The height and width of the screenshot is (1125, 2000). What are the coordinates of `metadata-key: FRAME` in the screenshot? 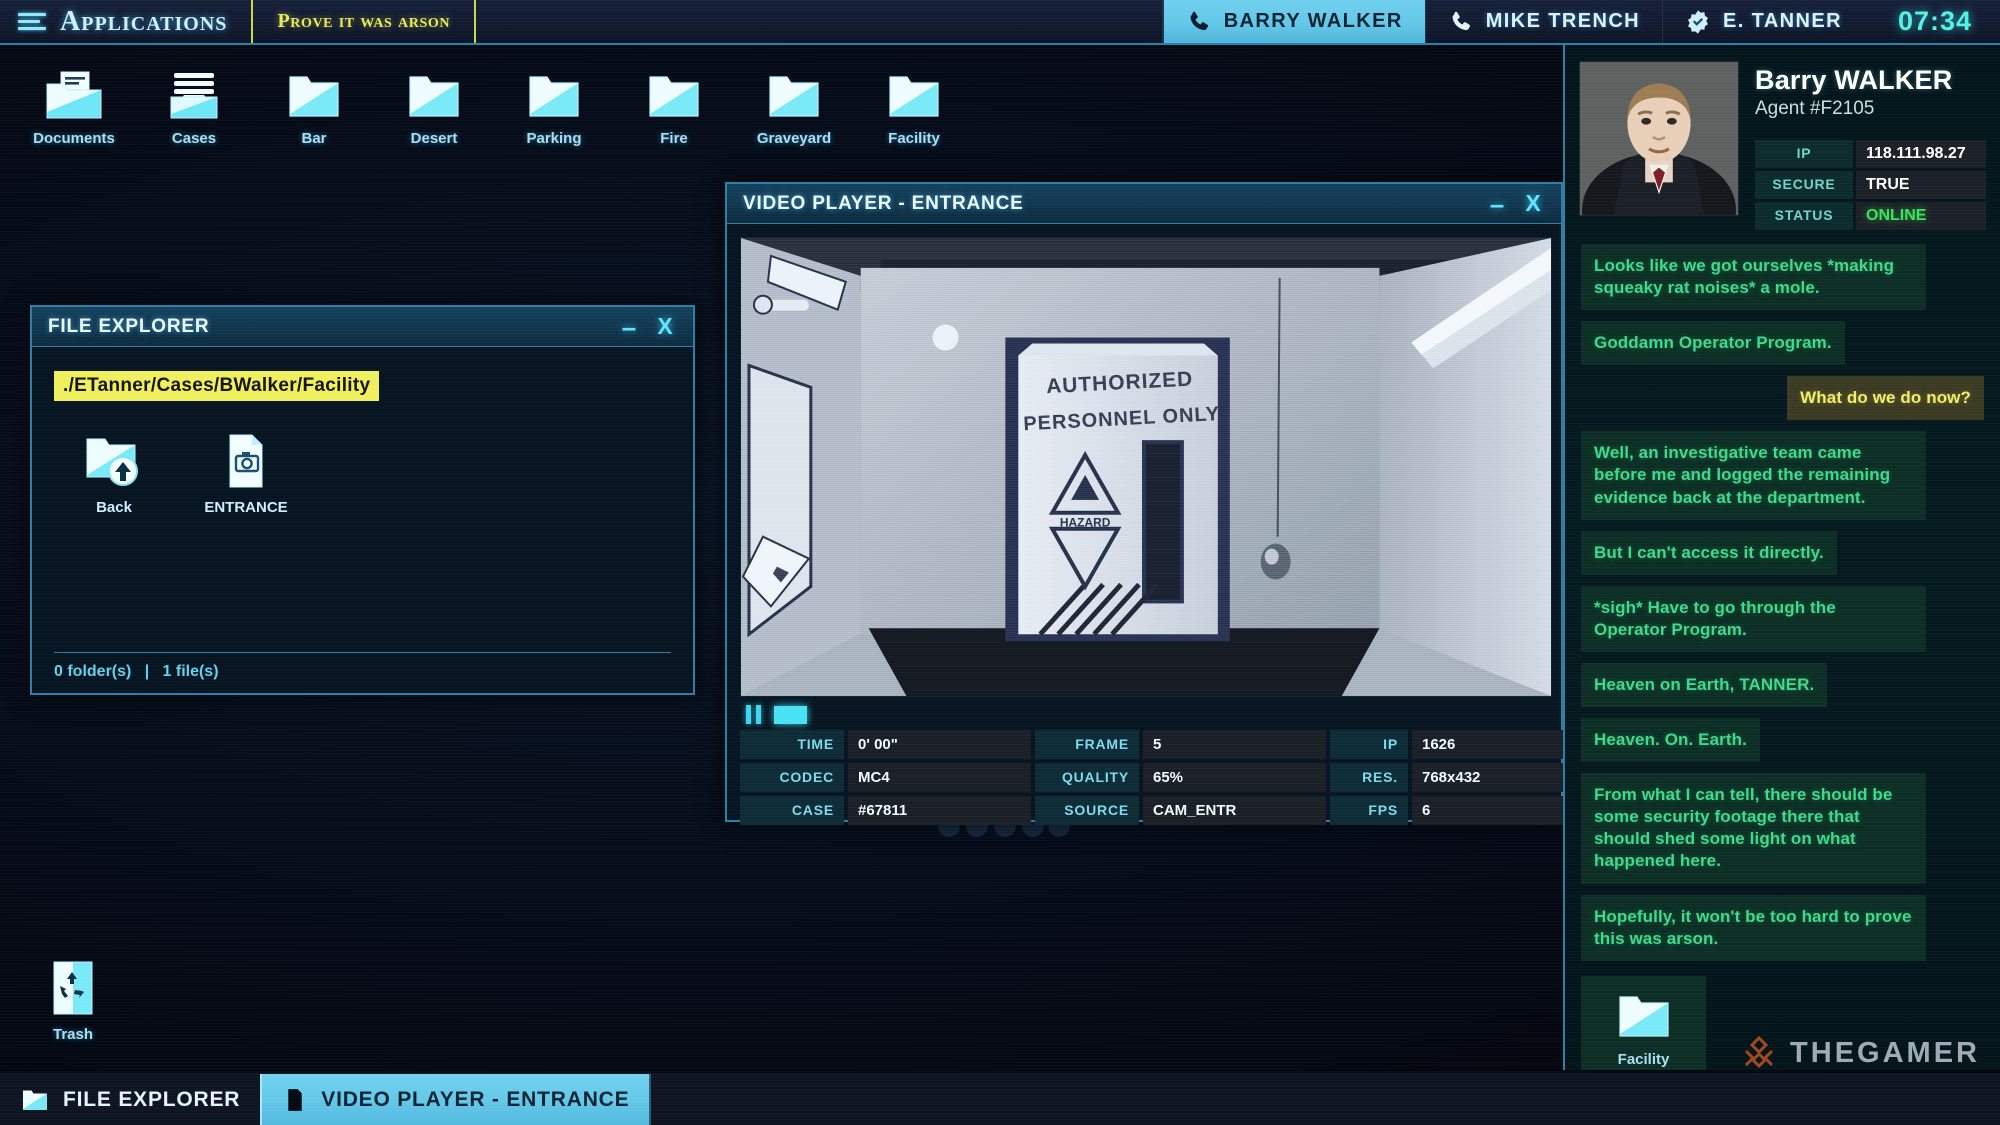 It's located at (1087, 744).